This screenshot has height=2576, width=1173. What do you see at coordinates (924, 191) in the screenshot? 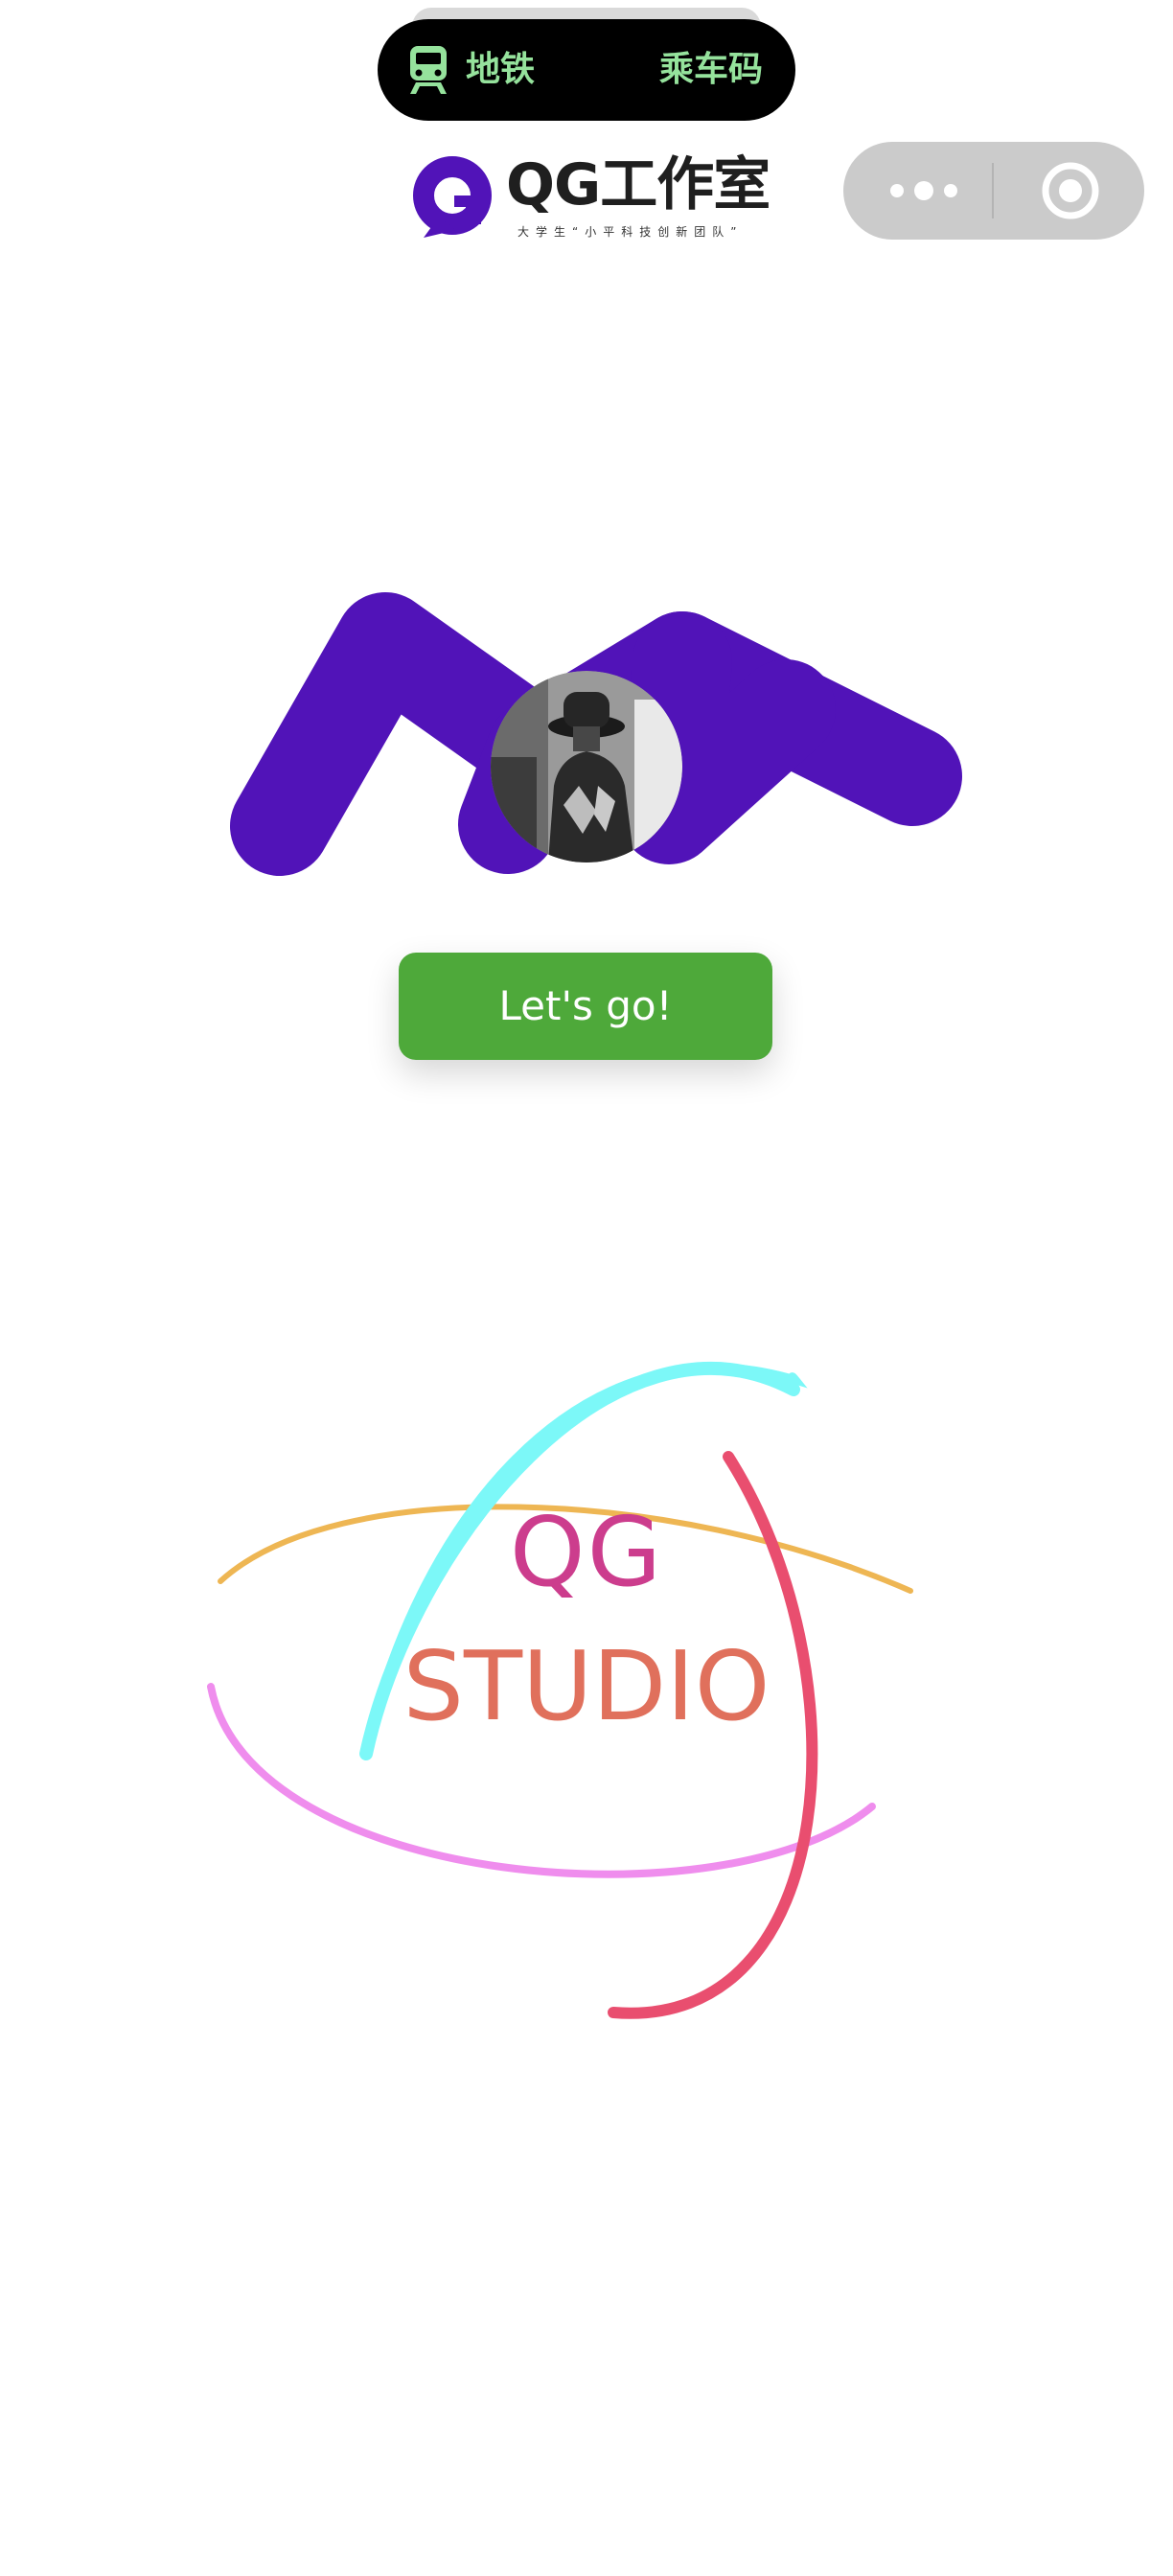
I see `more-dots-icon` at bounding box center [924, 191].